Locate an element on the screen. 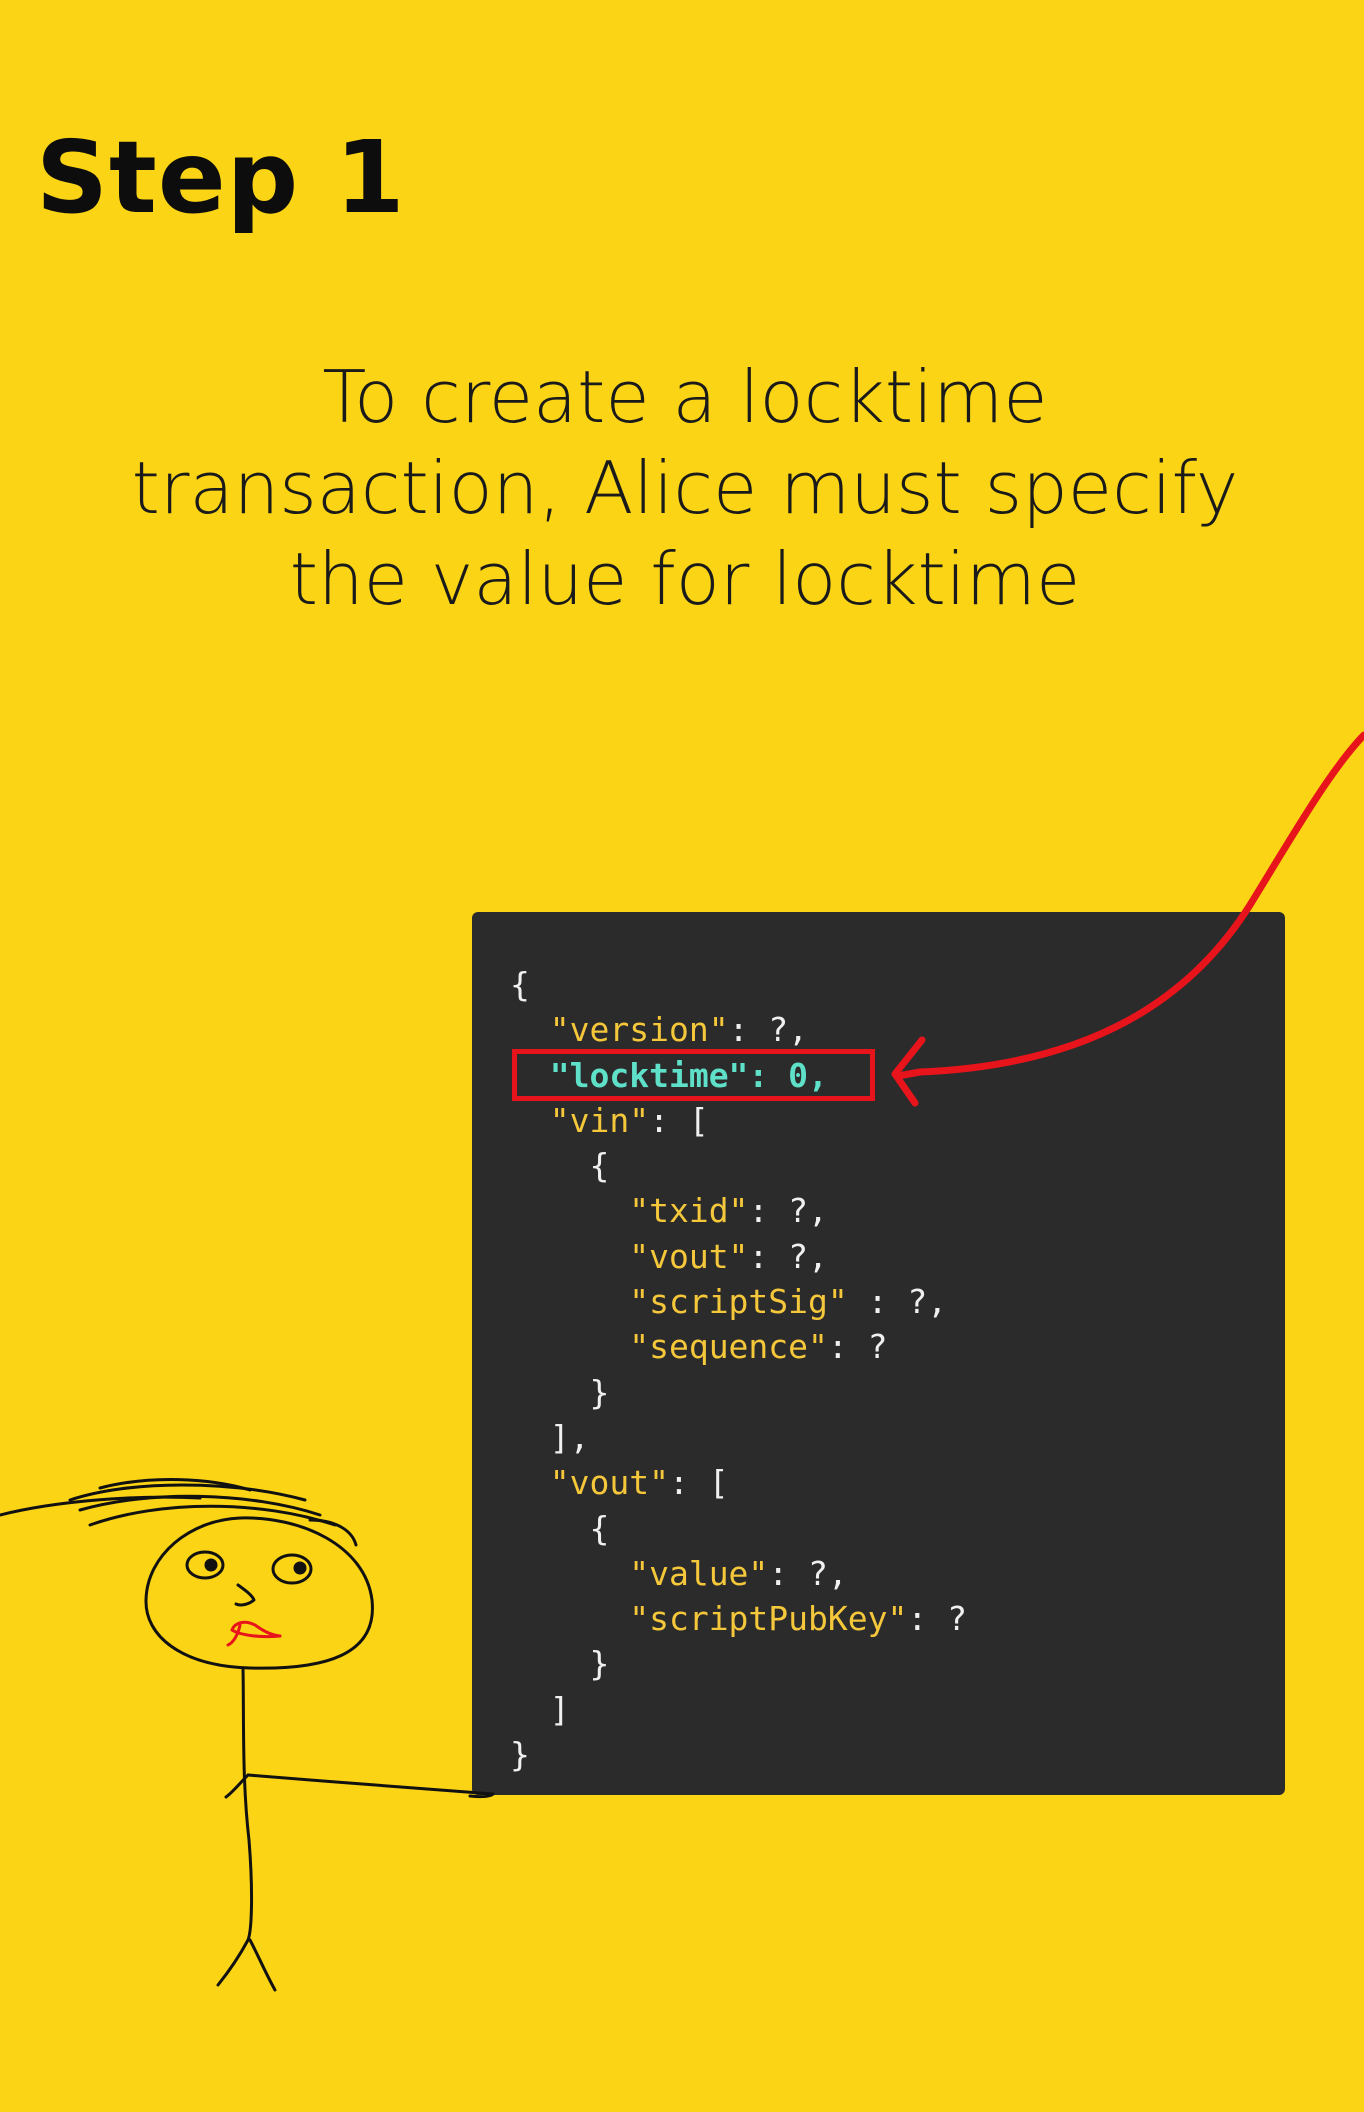  stick-figure-icon is located at coordinates (247, 1735).